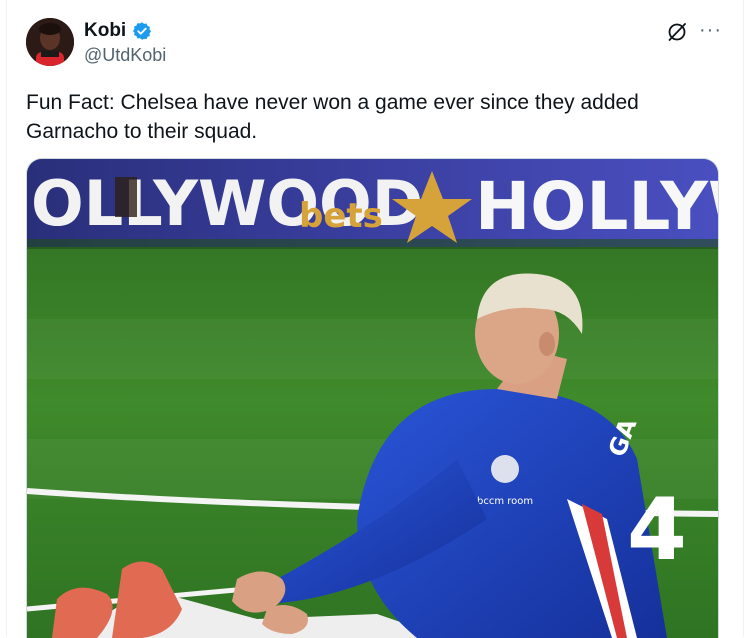  Describe the element at coordinates (50, 42) in the screenshot. I see `author-avatar` at that location.